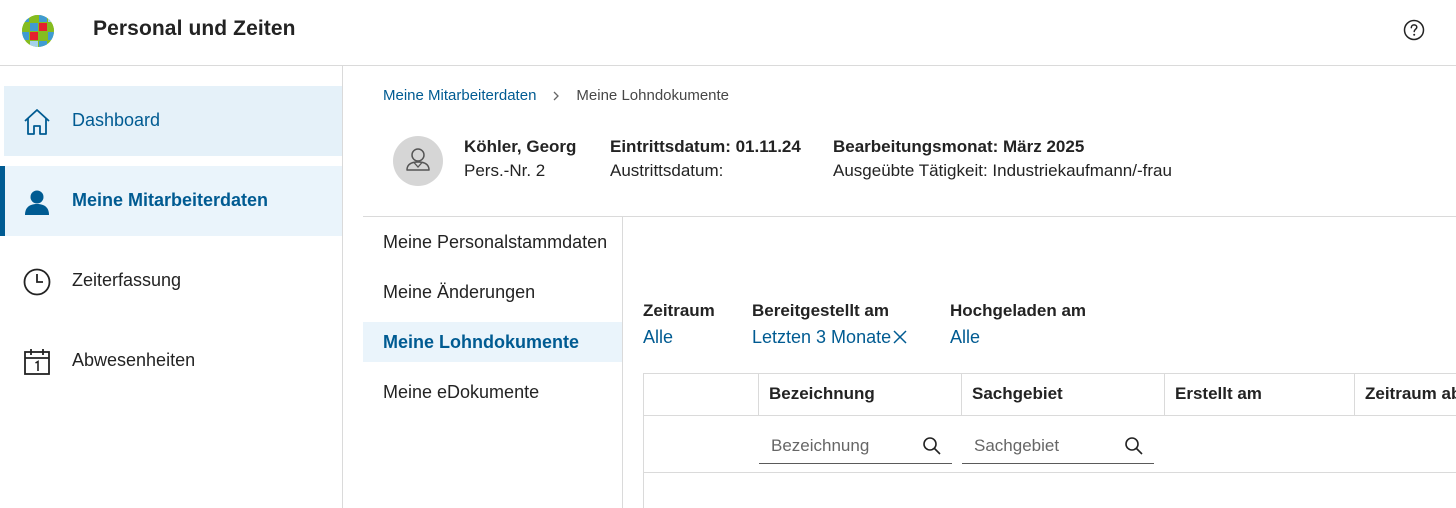 The width and height of the screenshot is (1456, 508). What do you see at coordinates (2, 201) in the screenshot?
I see `active-indicator` at bounding box center [2, 201].